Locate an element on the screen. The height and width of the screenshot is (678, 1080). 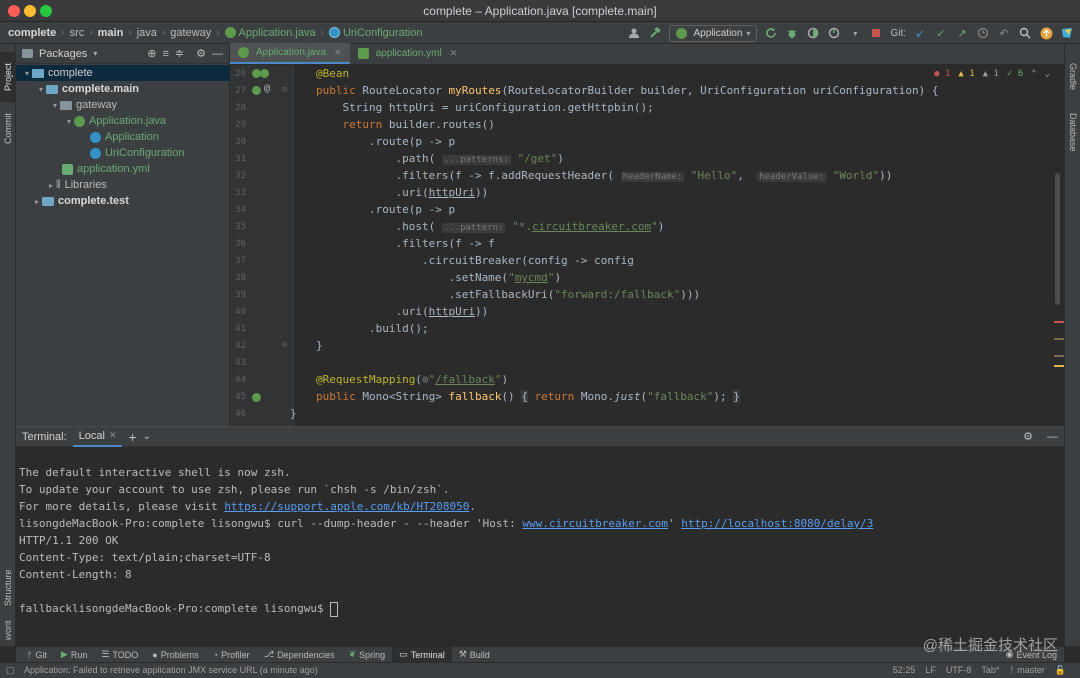
tree-item-application-java: ▾ Application.java is located at coordinates (123, 121).